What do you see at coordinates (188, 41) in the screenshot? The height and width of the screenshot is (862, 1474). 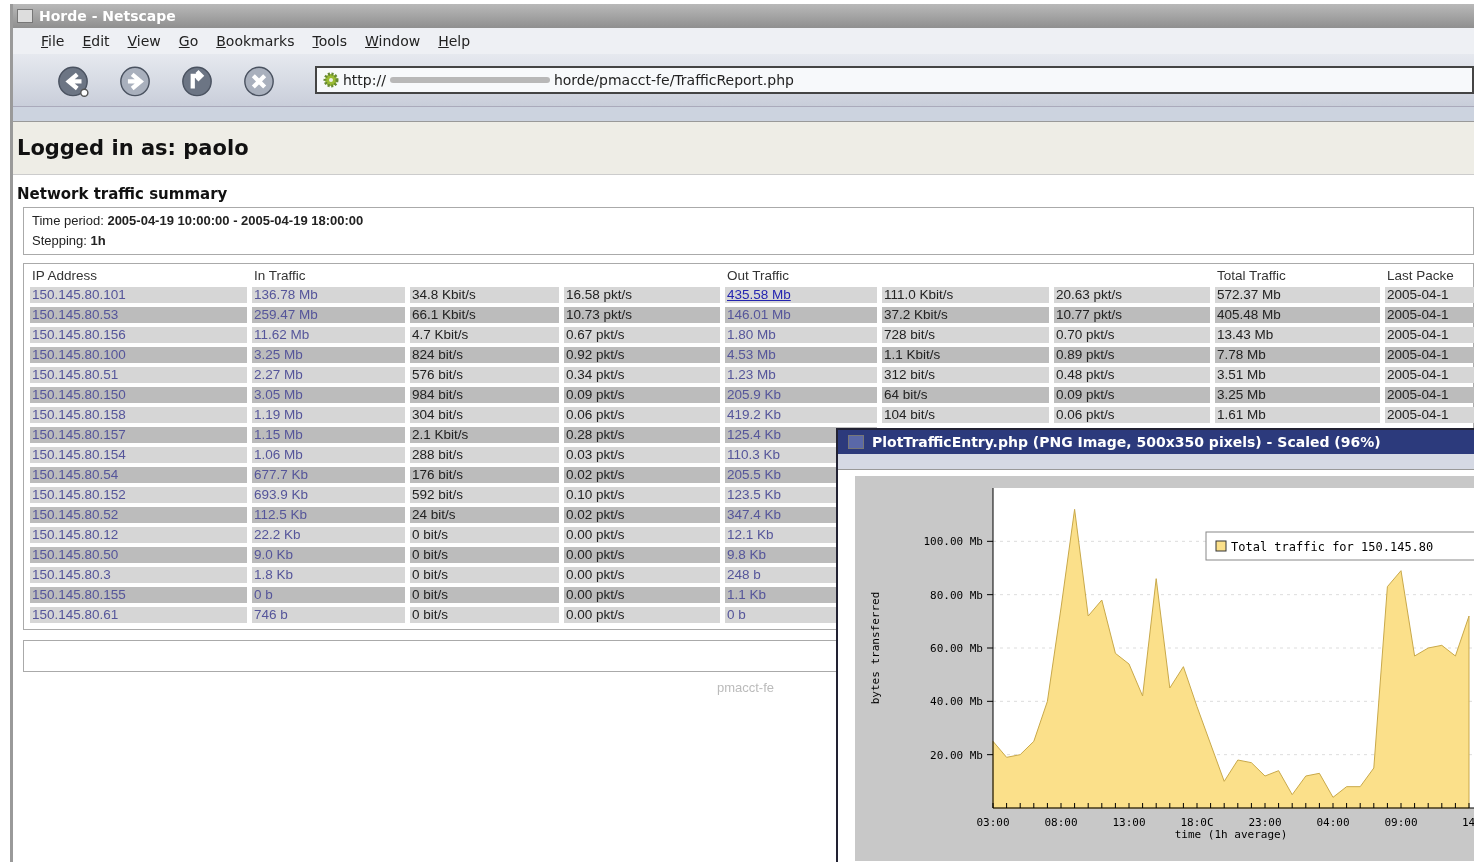 I see `menu-item: Go` at bounding box center [188, 41].